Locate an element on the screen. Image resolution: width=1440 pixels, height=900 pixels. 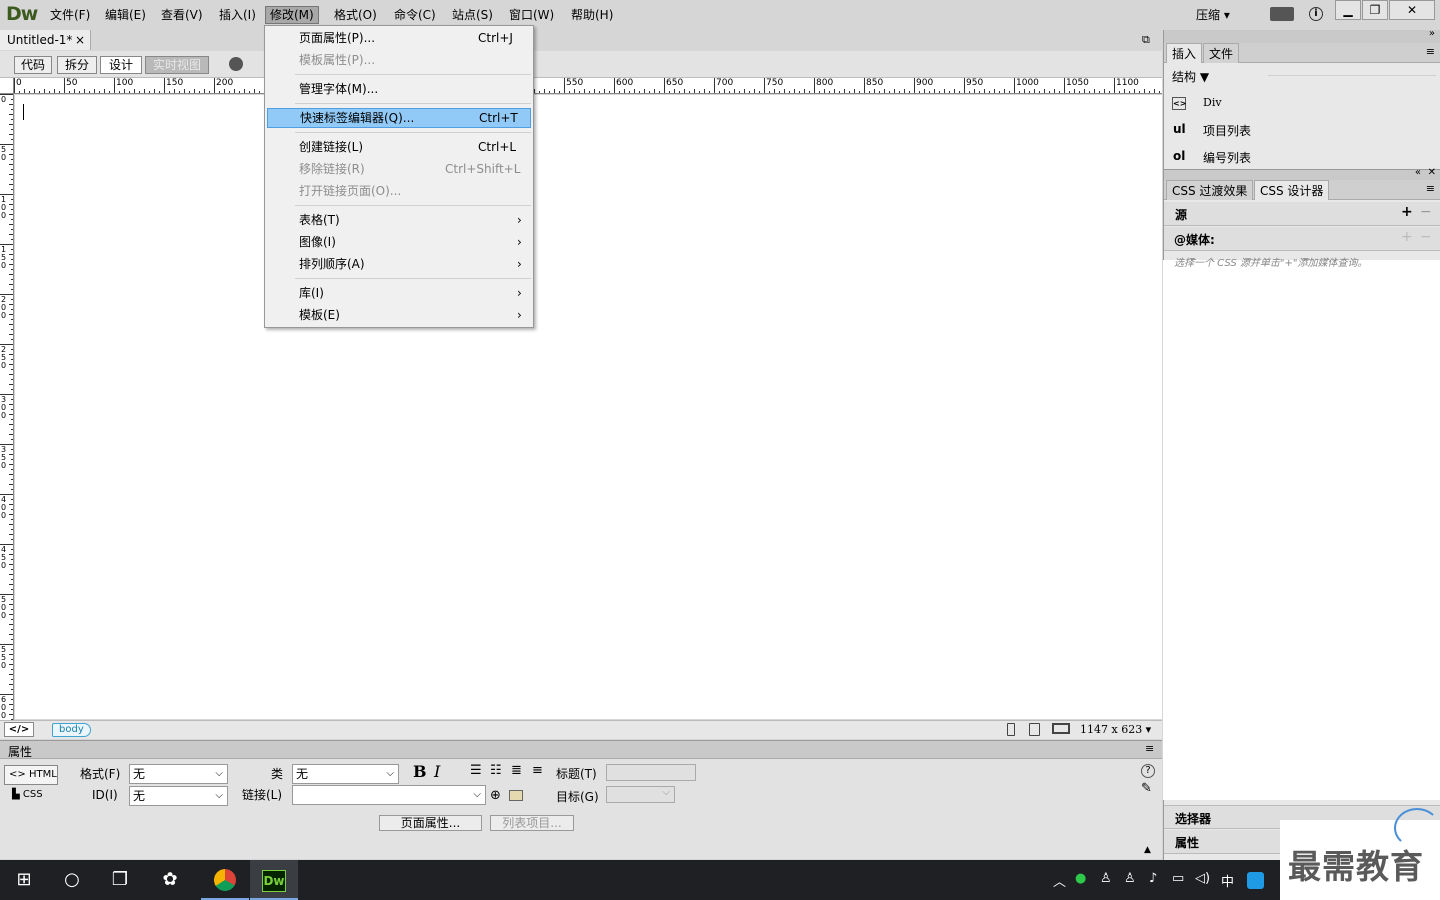
code-tag-icon: </> is located at coordinates (19, 729).